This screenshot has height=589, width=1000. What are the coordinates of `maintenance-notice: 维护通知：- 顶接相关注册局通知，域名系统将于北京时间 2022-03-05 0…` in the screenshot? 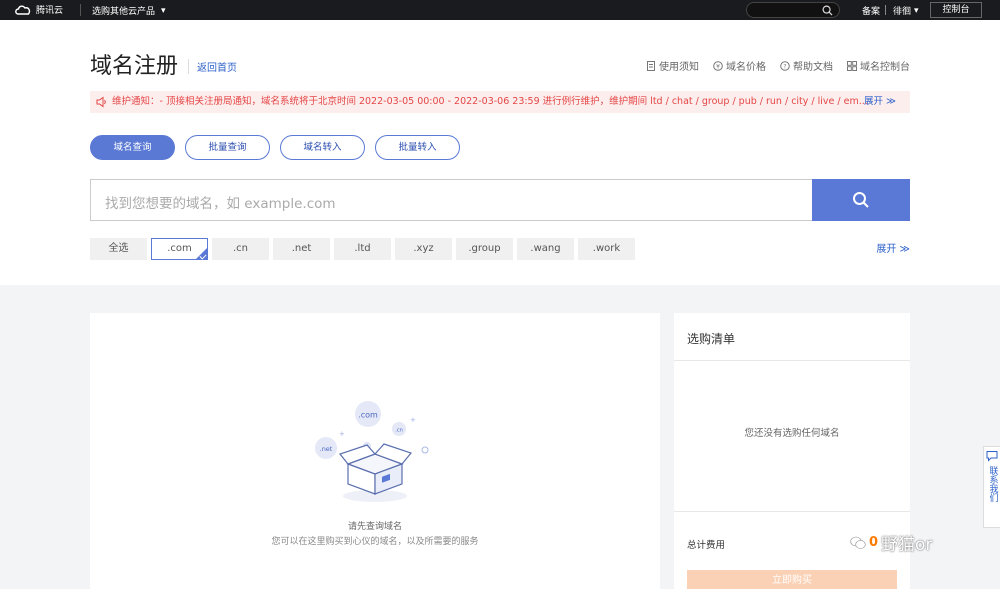 It's located at (500, 102).